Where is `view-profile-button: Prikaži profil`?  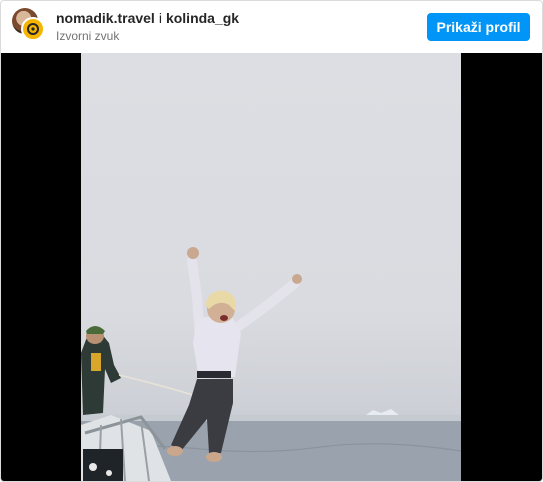 view-profile-button: Prikaži profil is located at coordinates (478, 27).